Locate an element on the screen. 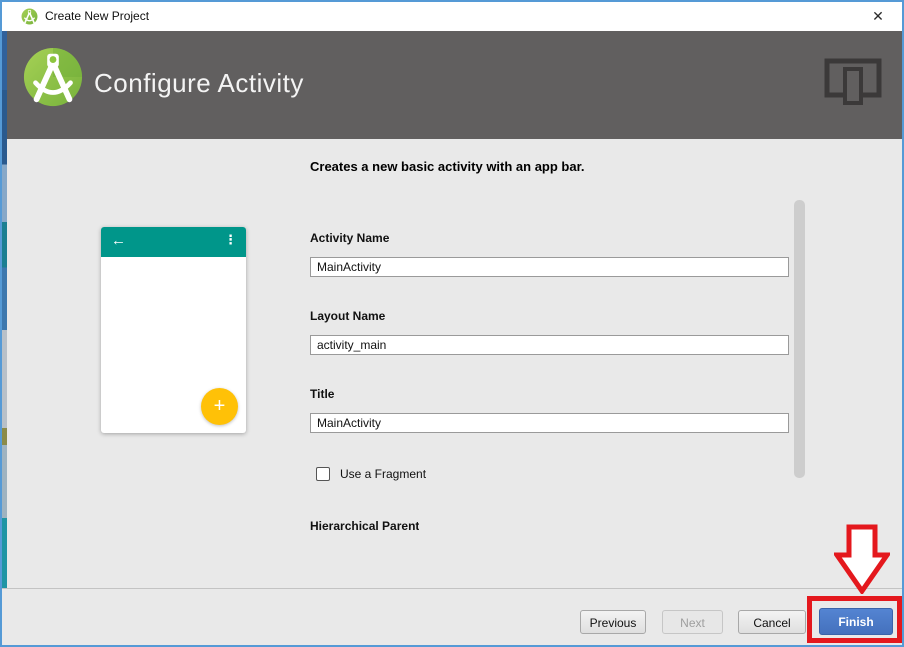  fab-preview: + is located at coordinates (219, 406).